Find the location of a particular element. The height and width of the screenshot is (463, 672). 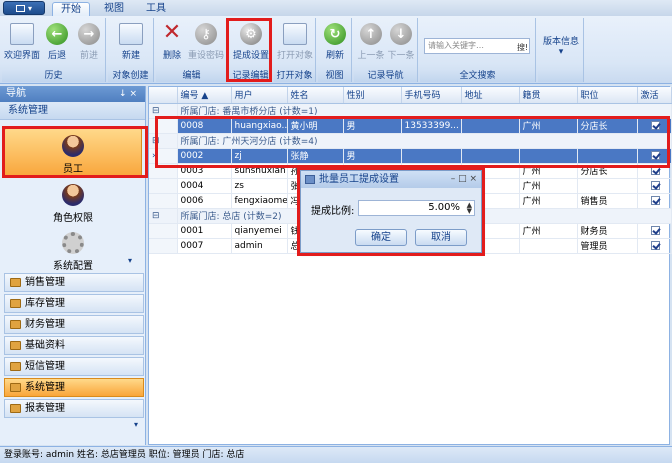

prev-record-button: ↑ 上一条 is located at coordinates (371, 44).